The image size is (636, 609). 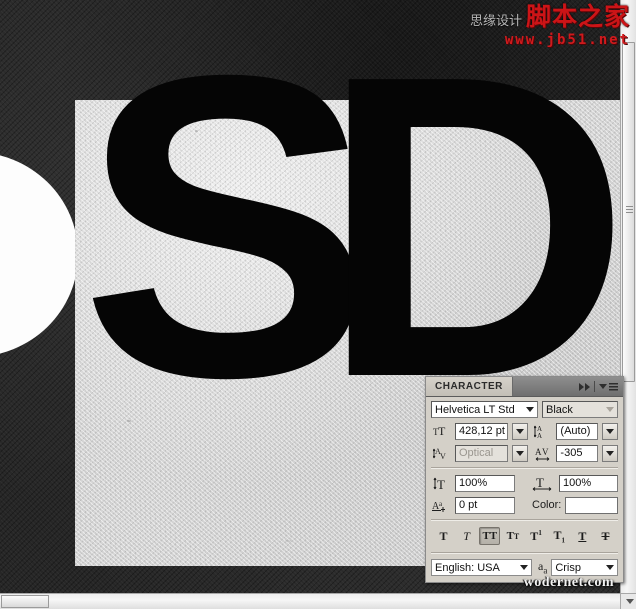 I want to click on tab-character-label: CHARACTER, so click(x=469, y=386).